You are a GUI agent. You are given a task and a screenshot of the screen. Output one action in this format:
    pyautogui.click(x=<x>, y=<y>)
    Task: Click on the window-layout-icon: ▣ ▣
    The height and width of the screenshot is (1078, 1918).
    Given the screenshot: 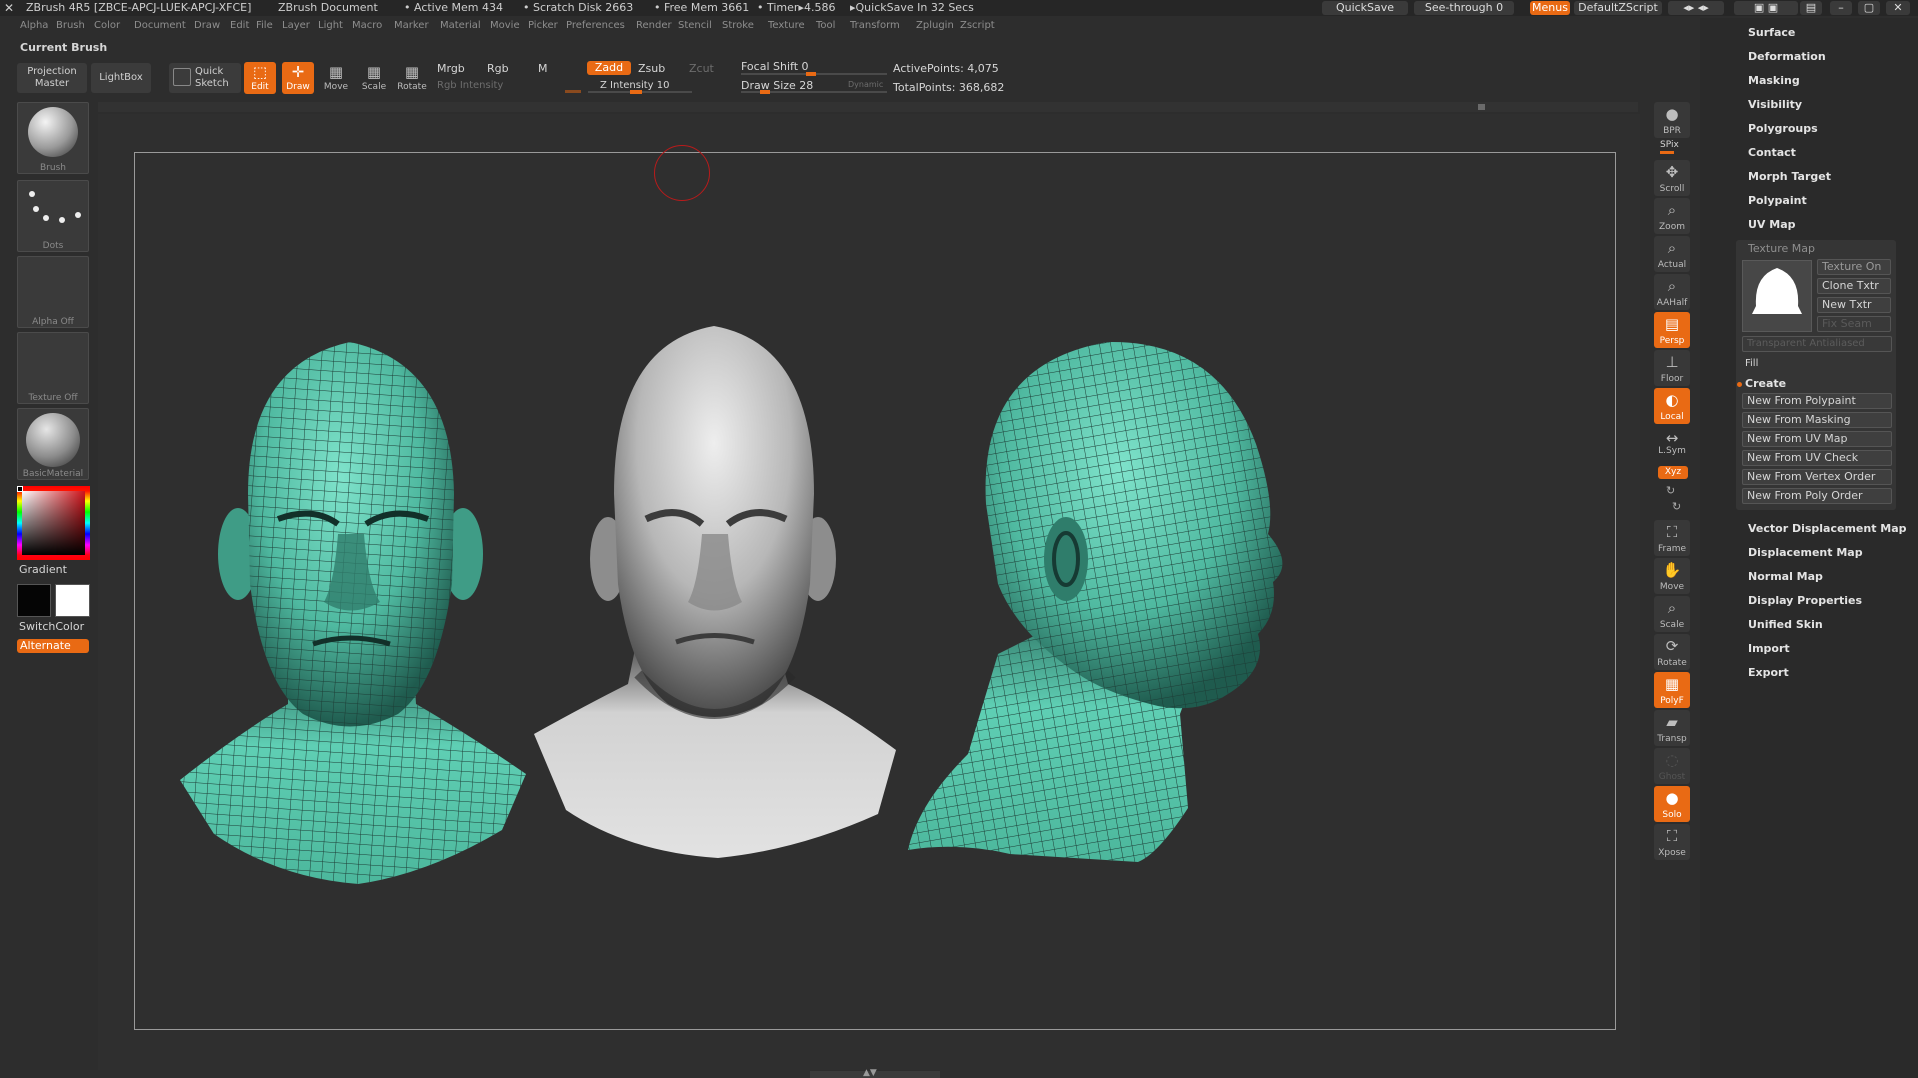 What is the action you would take?
    pyautogui.click(x=1766, y=8)
    